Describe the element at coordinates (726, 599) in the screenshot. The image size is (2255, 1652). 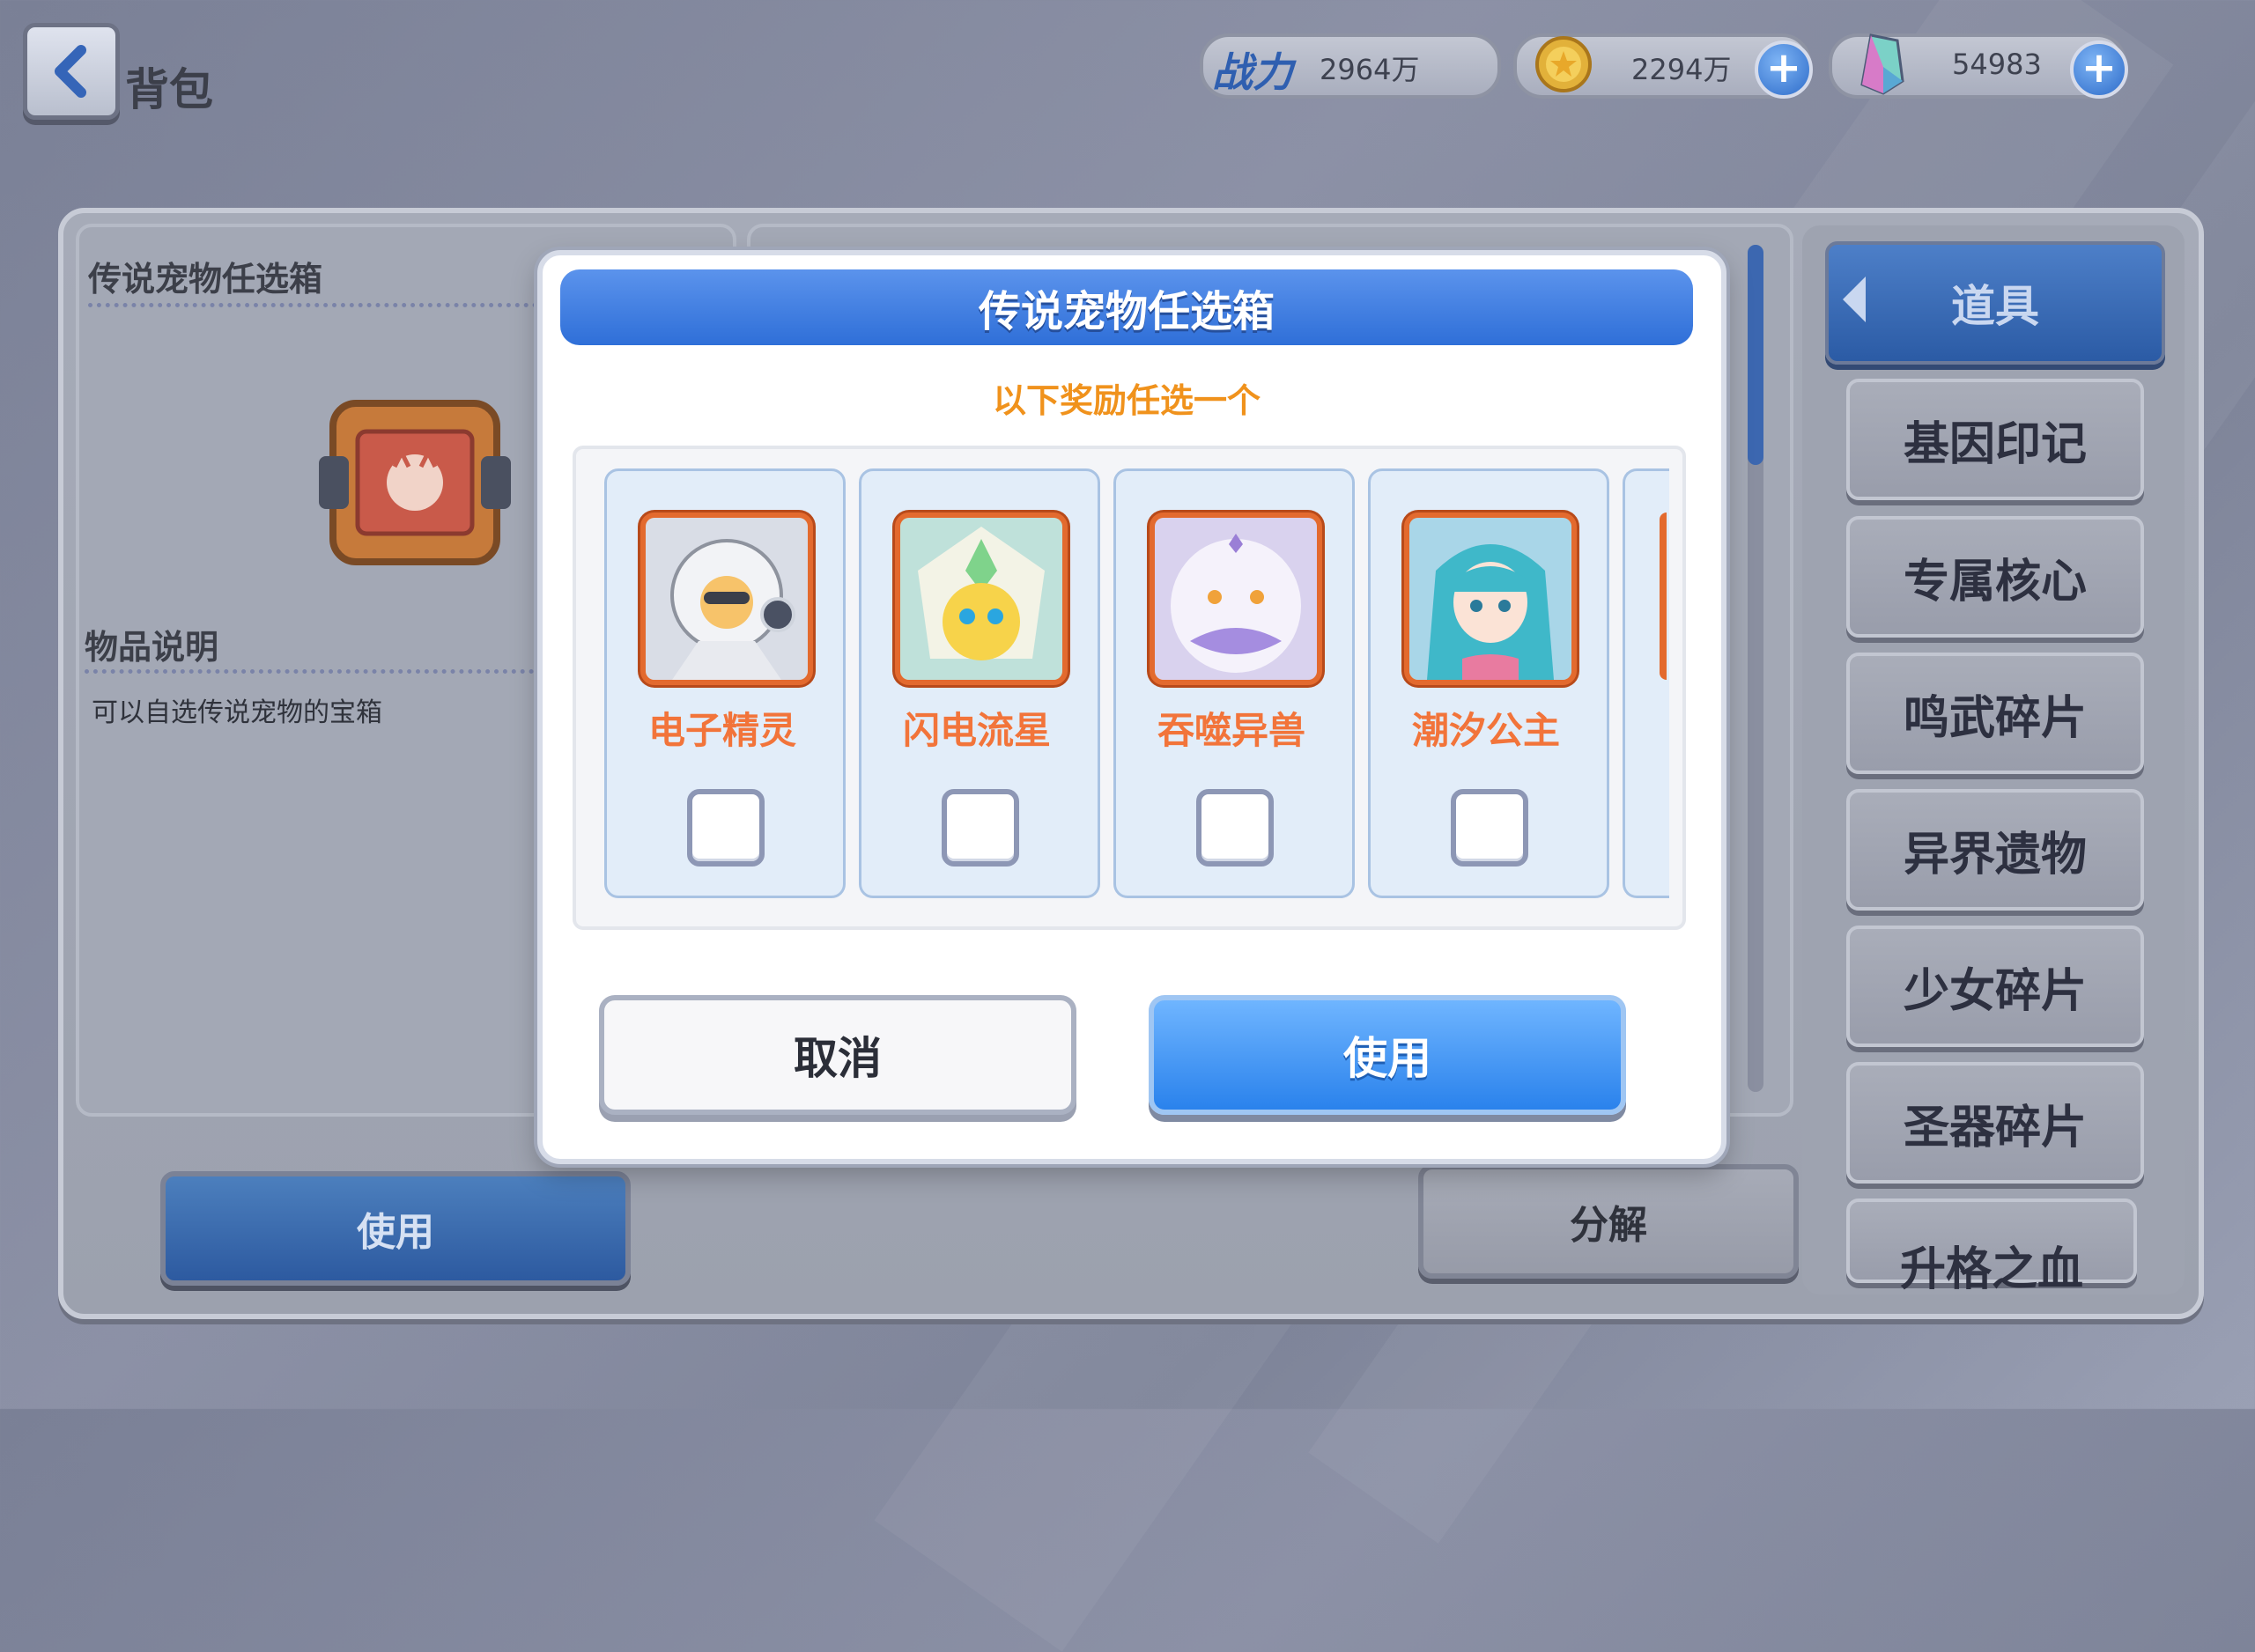
I see `pet-icon-electronic-sprite` at that location.